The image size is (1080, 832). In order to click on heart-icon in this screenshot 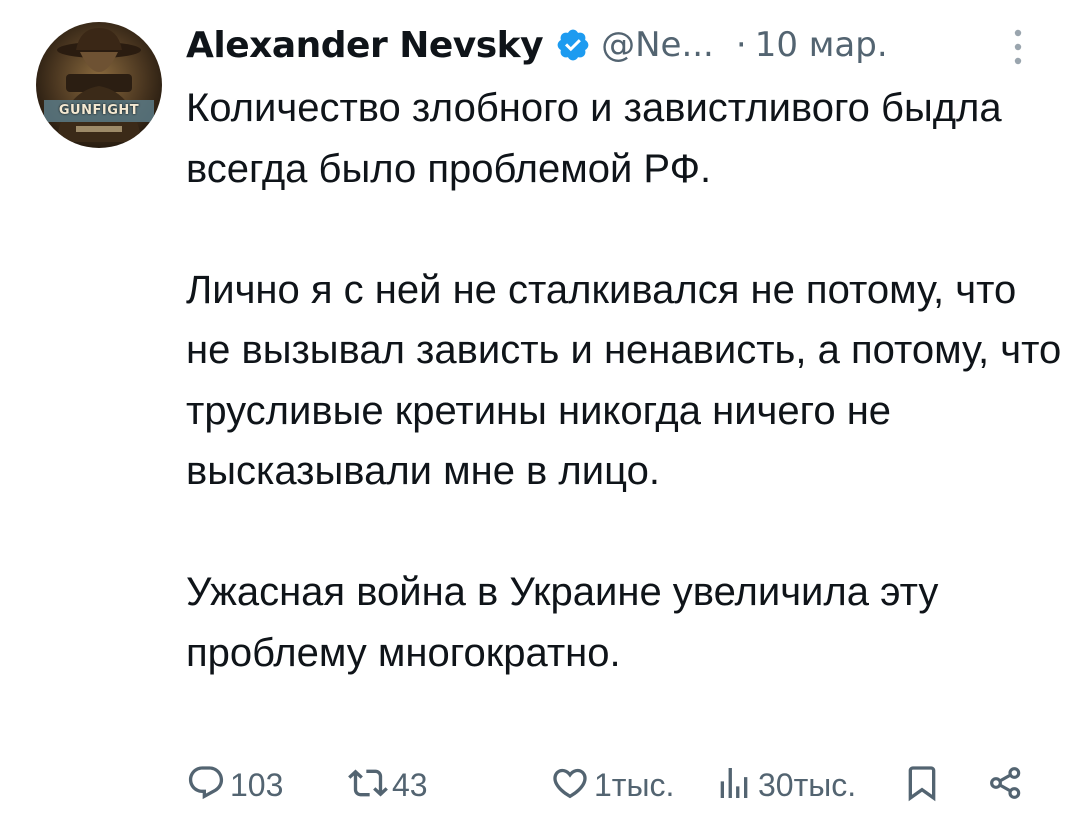, I will do `click(570, 785)`.